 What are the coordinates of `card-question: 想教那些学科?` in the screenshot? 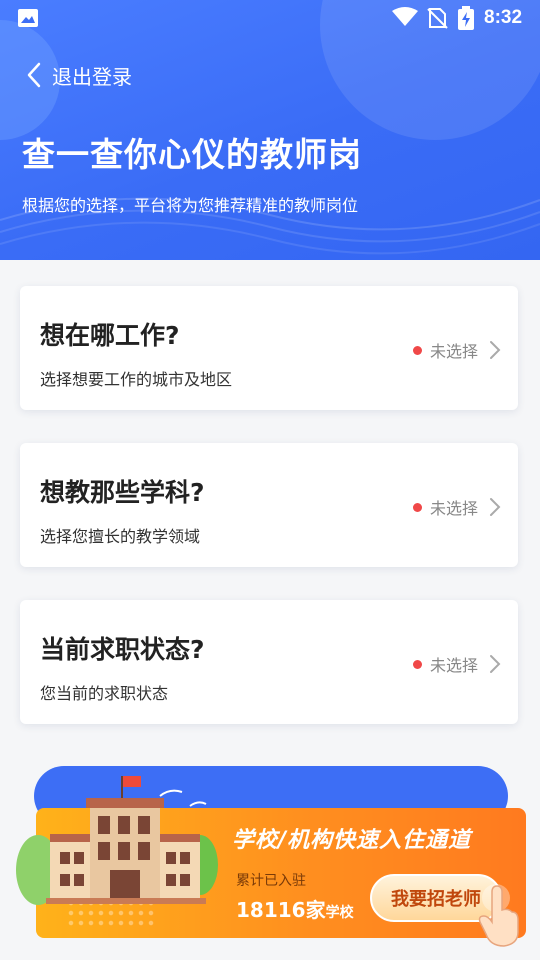 It's located at (122, 492).